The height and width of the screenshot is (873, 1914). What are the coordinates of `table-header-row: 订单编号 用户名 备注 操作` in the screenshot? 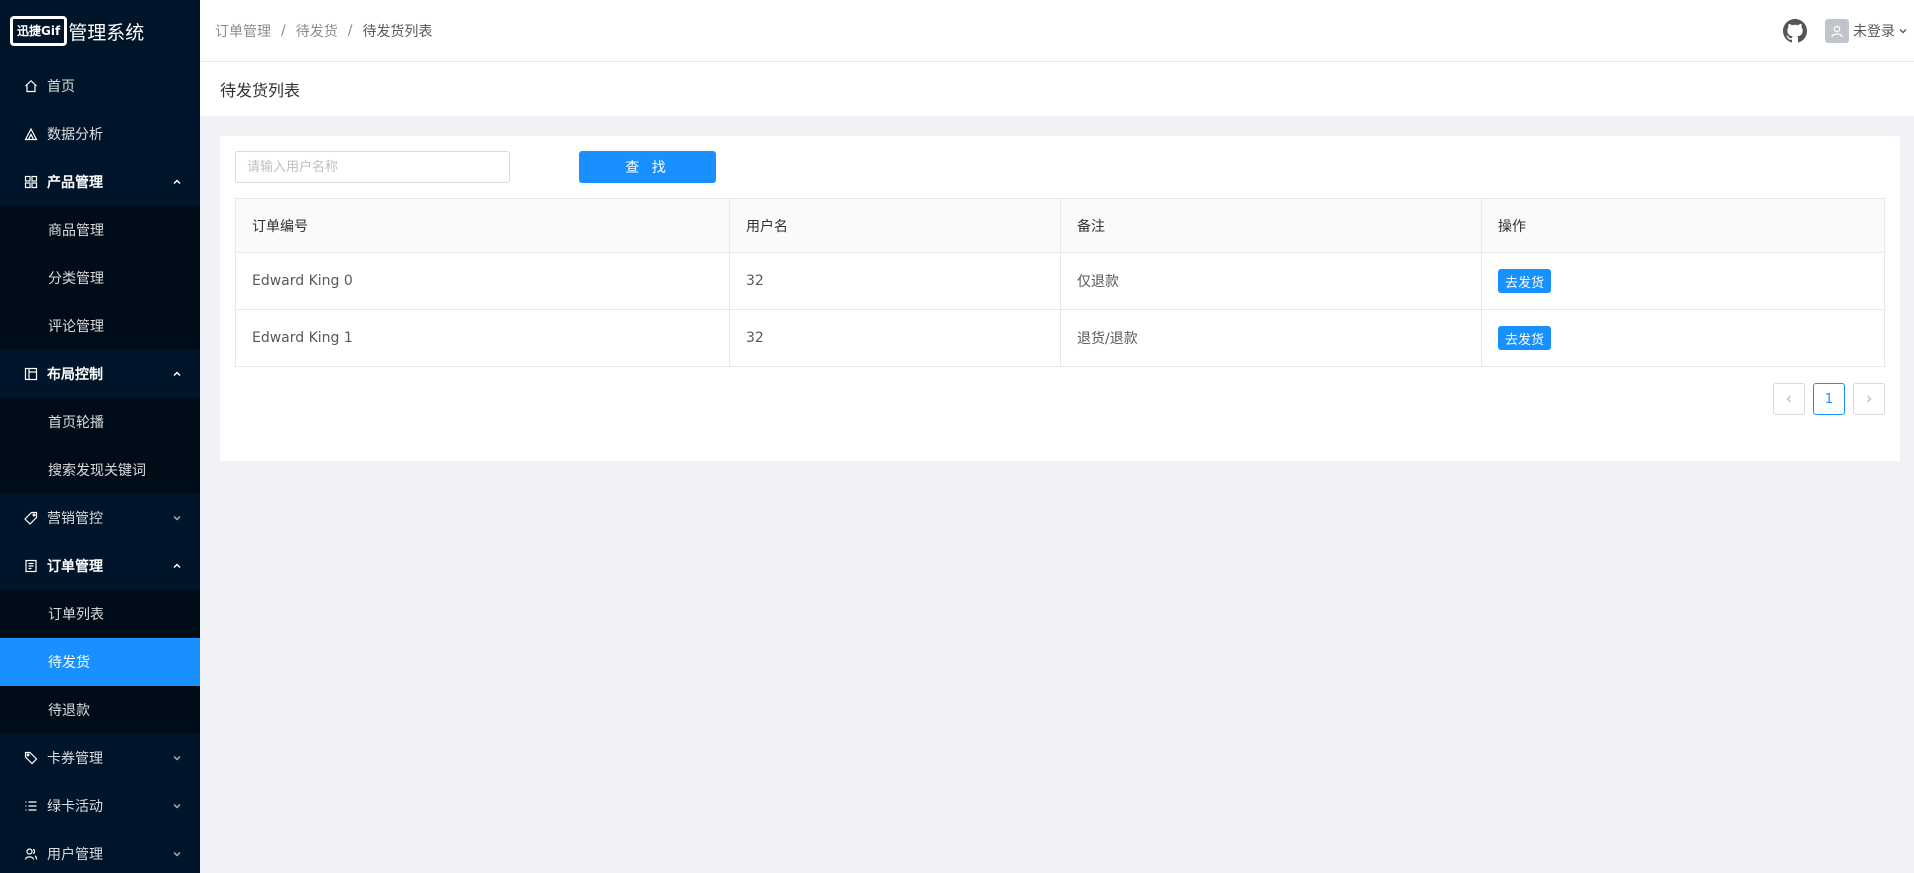 It's located at (1060, 225).